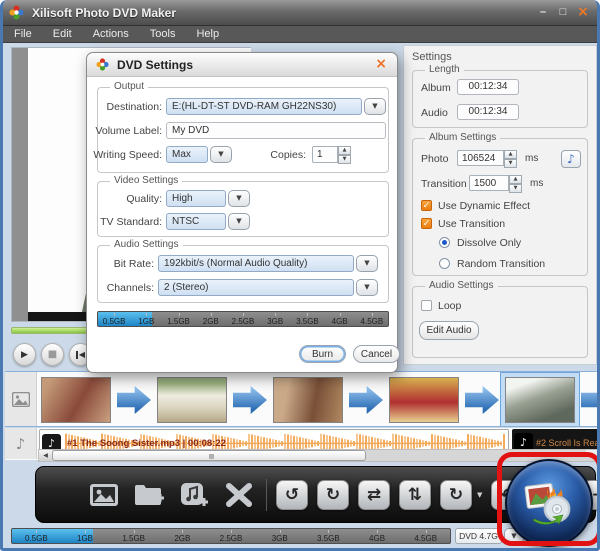  I want to click on annotation-highlight-box, so click(547, 499).